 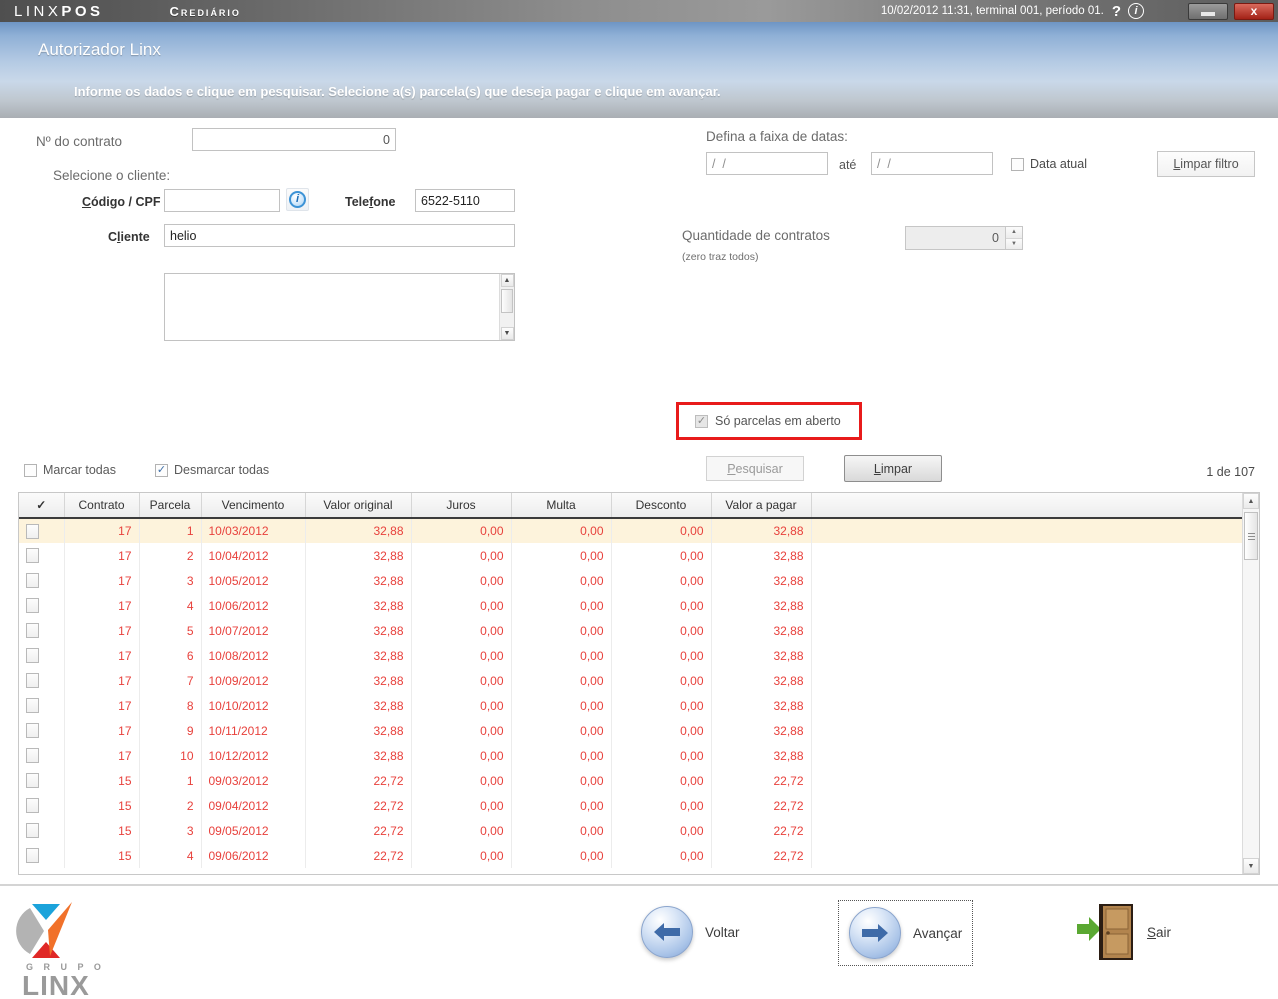 I want to click on limpar-button: Limpar, so click(x=893, y=468).